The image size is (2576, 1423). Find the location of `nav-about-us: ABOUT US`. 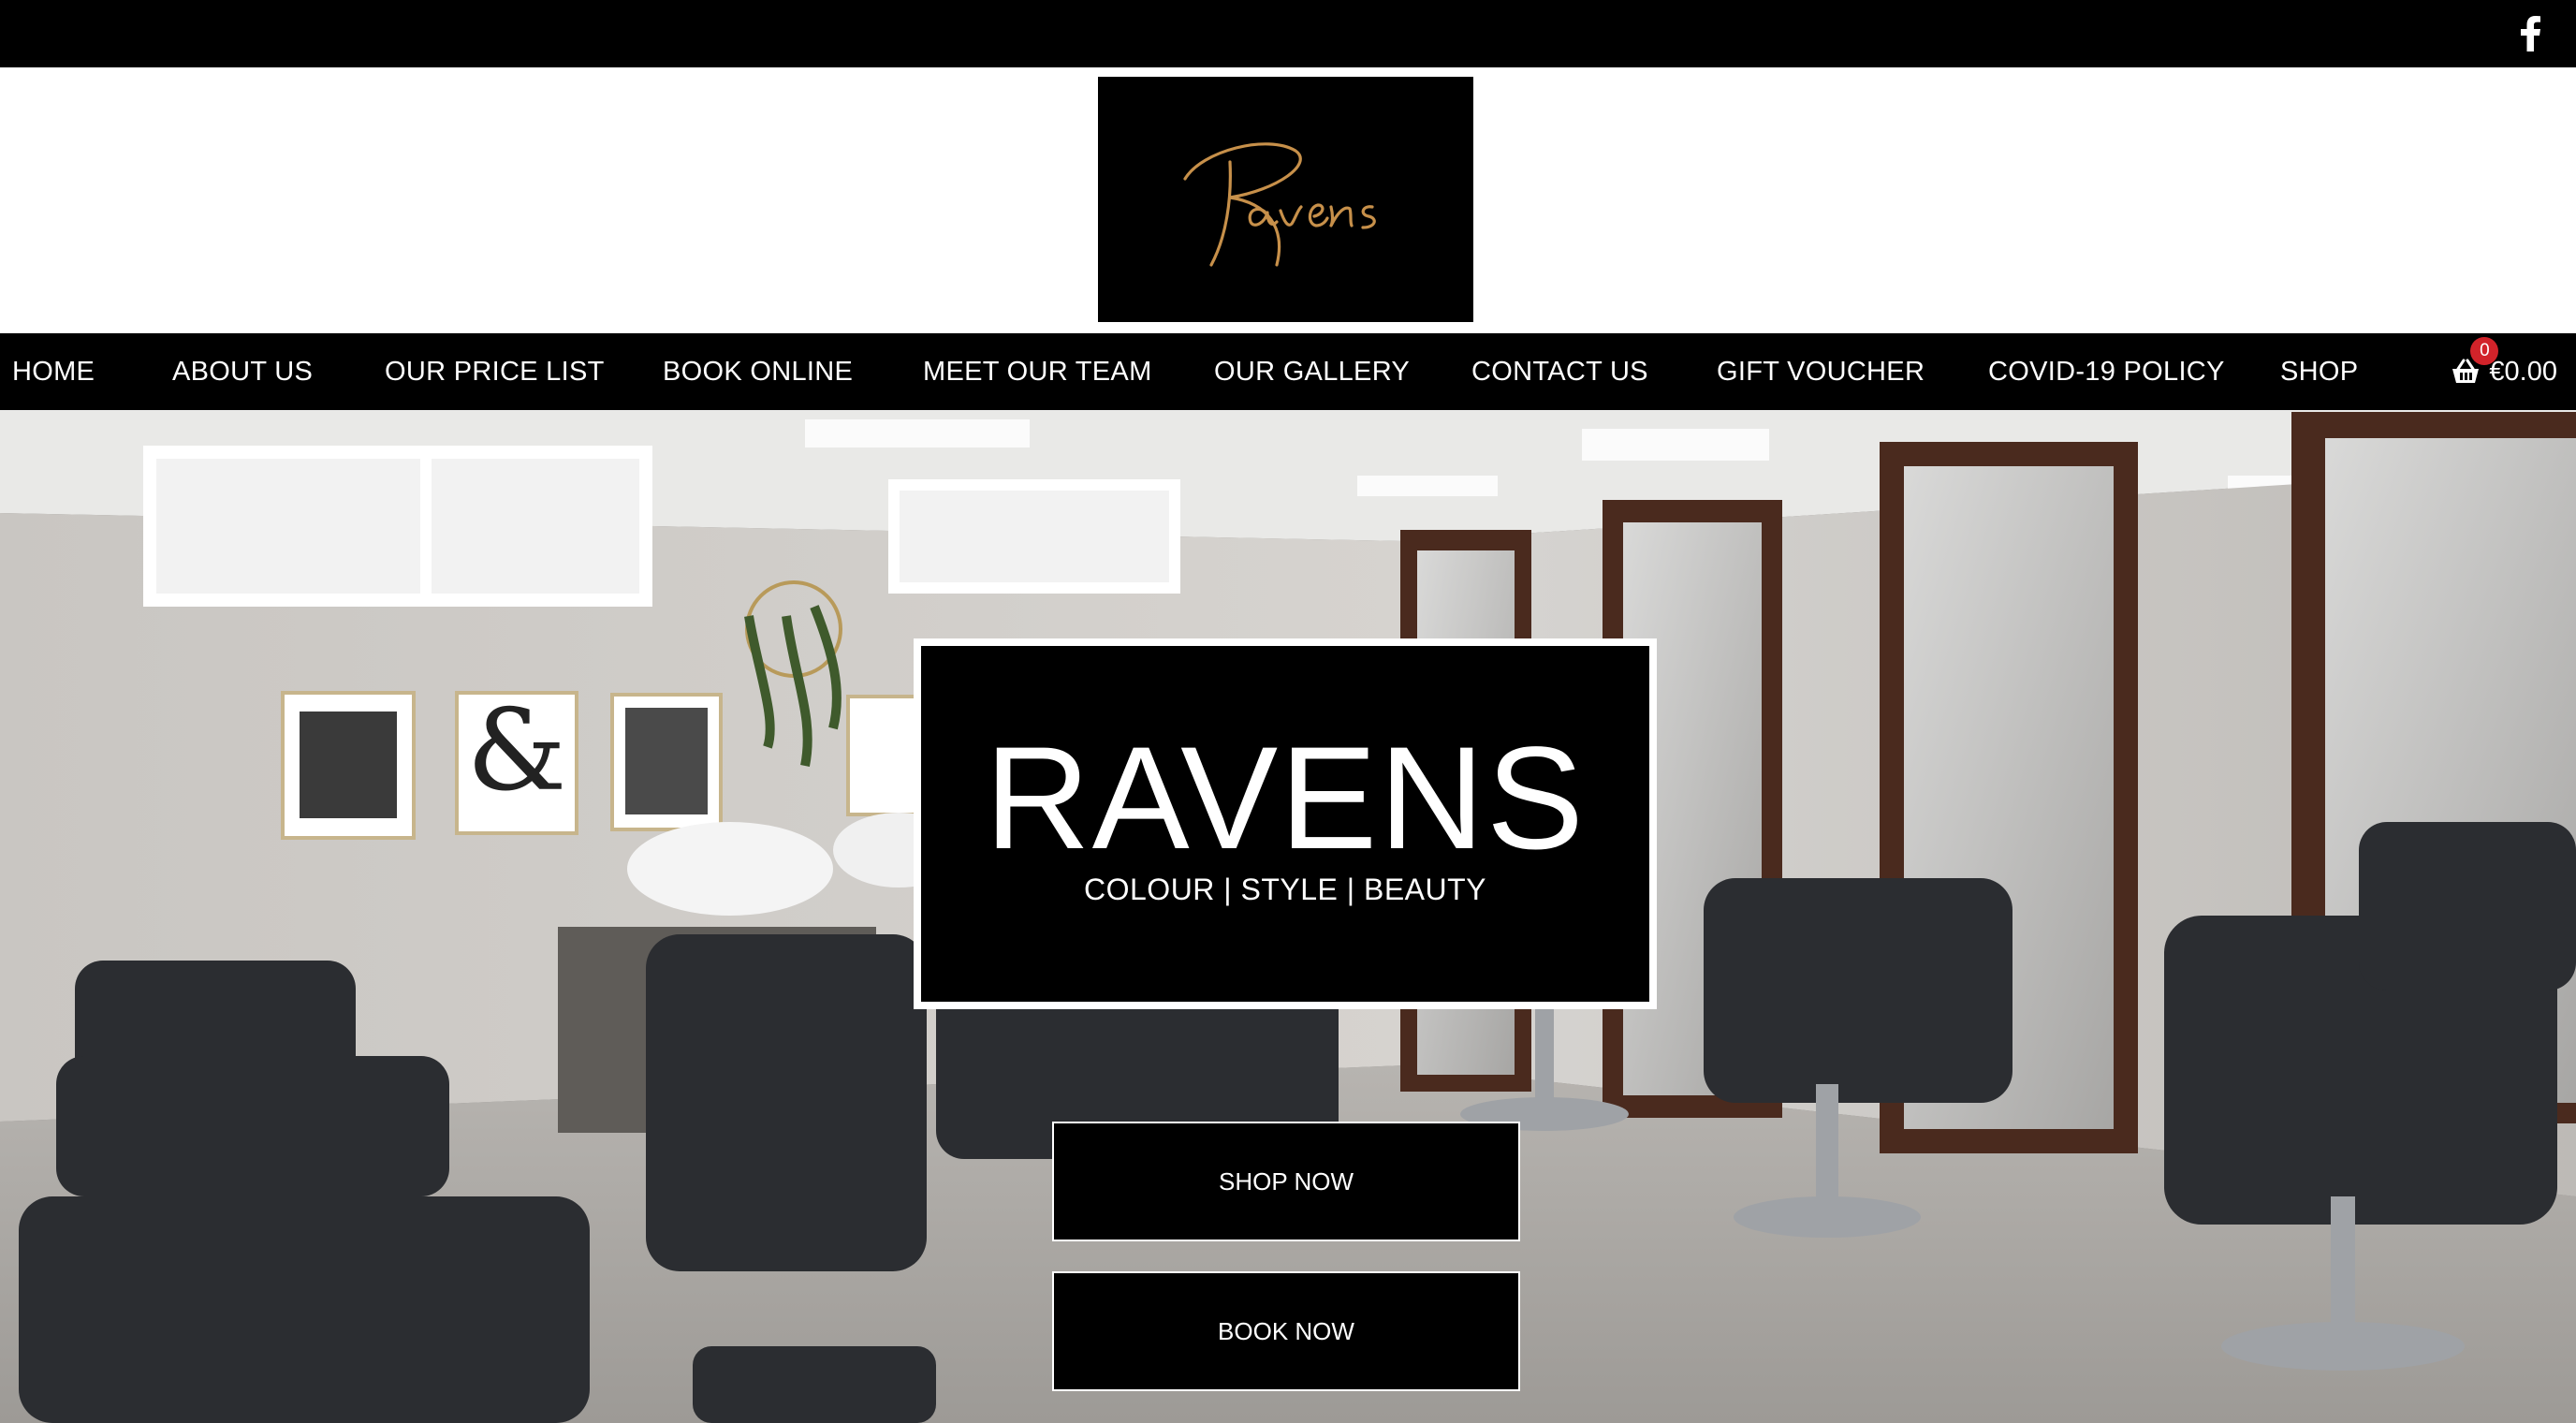

nav-about-us: ABOUT US is located at coordinates (242, 371).